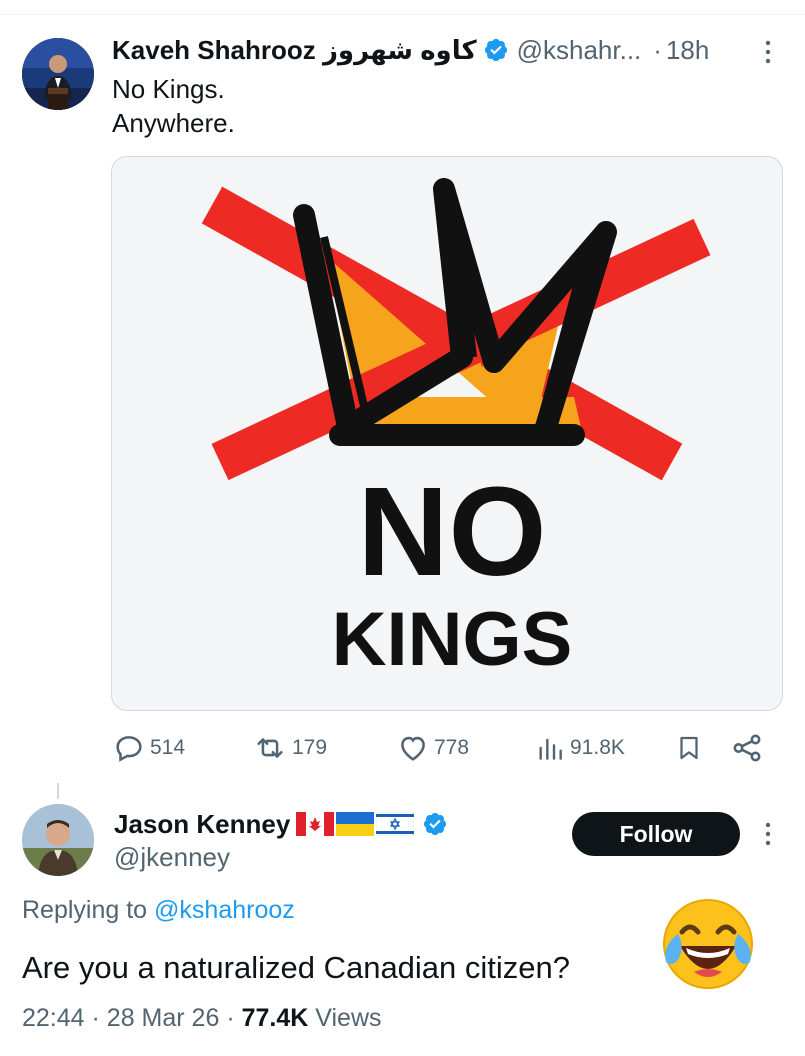  I want to click on reply-action: 514, so click(148, 748).